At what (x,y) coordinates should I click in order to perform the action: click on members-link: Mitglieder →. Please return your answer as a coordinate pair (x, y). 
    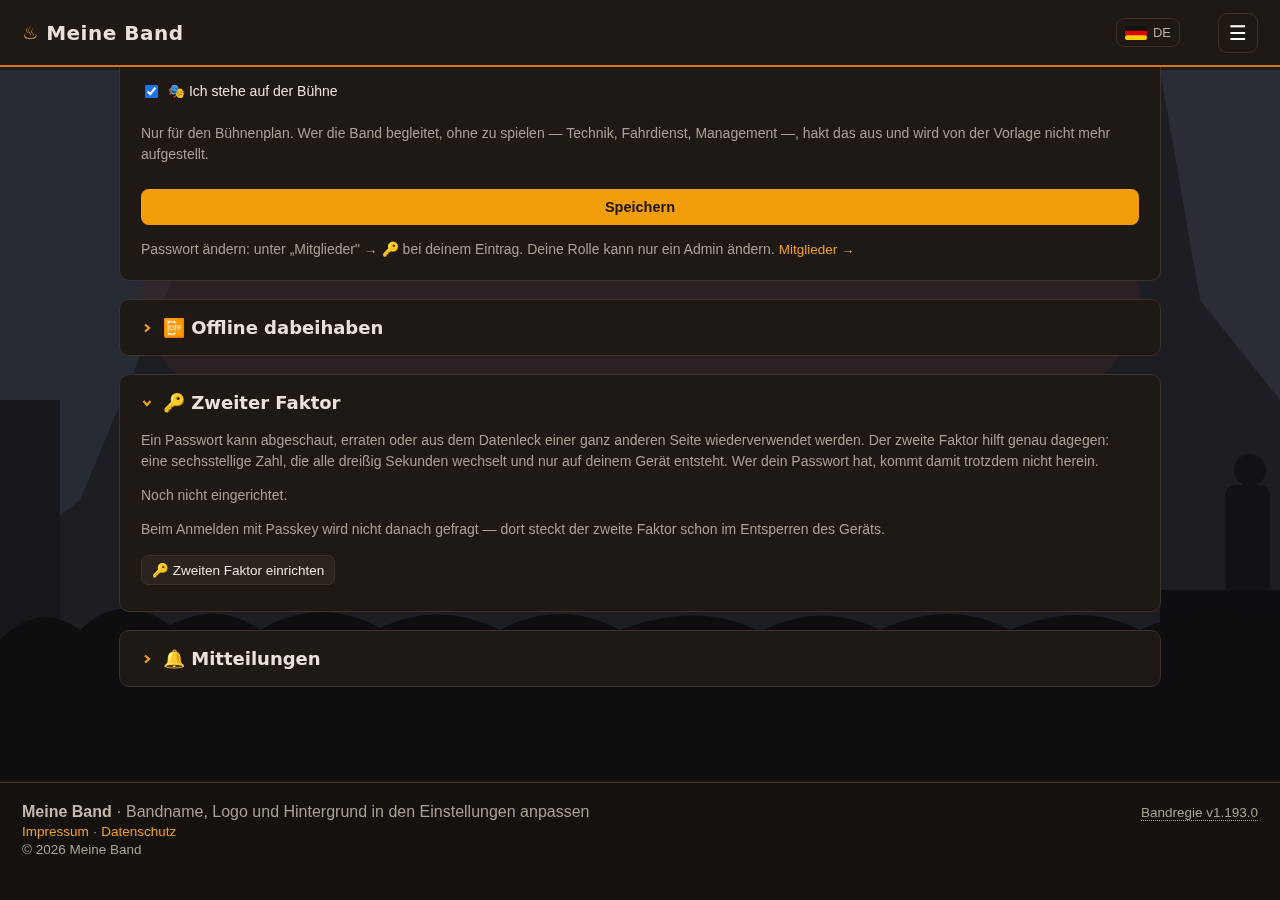
    Looking at the image, I should click on (816, 249).